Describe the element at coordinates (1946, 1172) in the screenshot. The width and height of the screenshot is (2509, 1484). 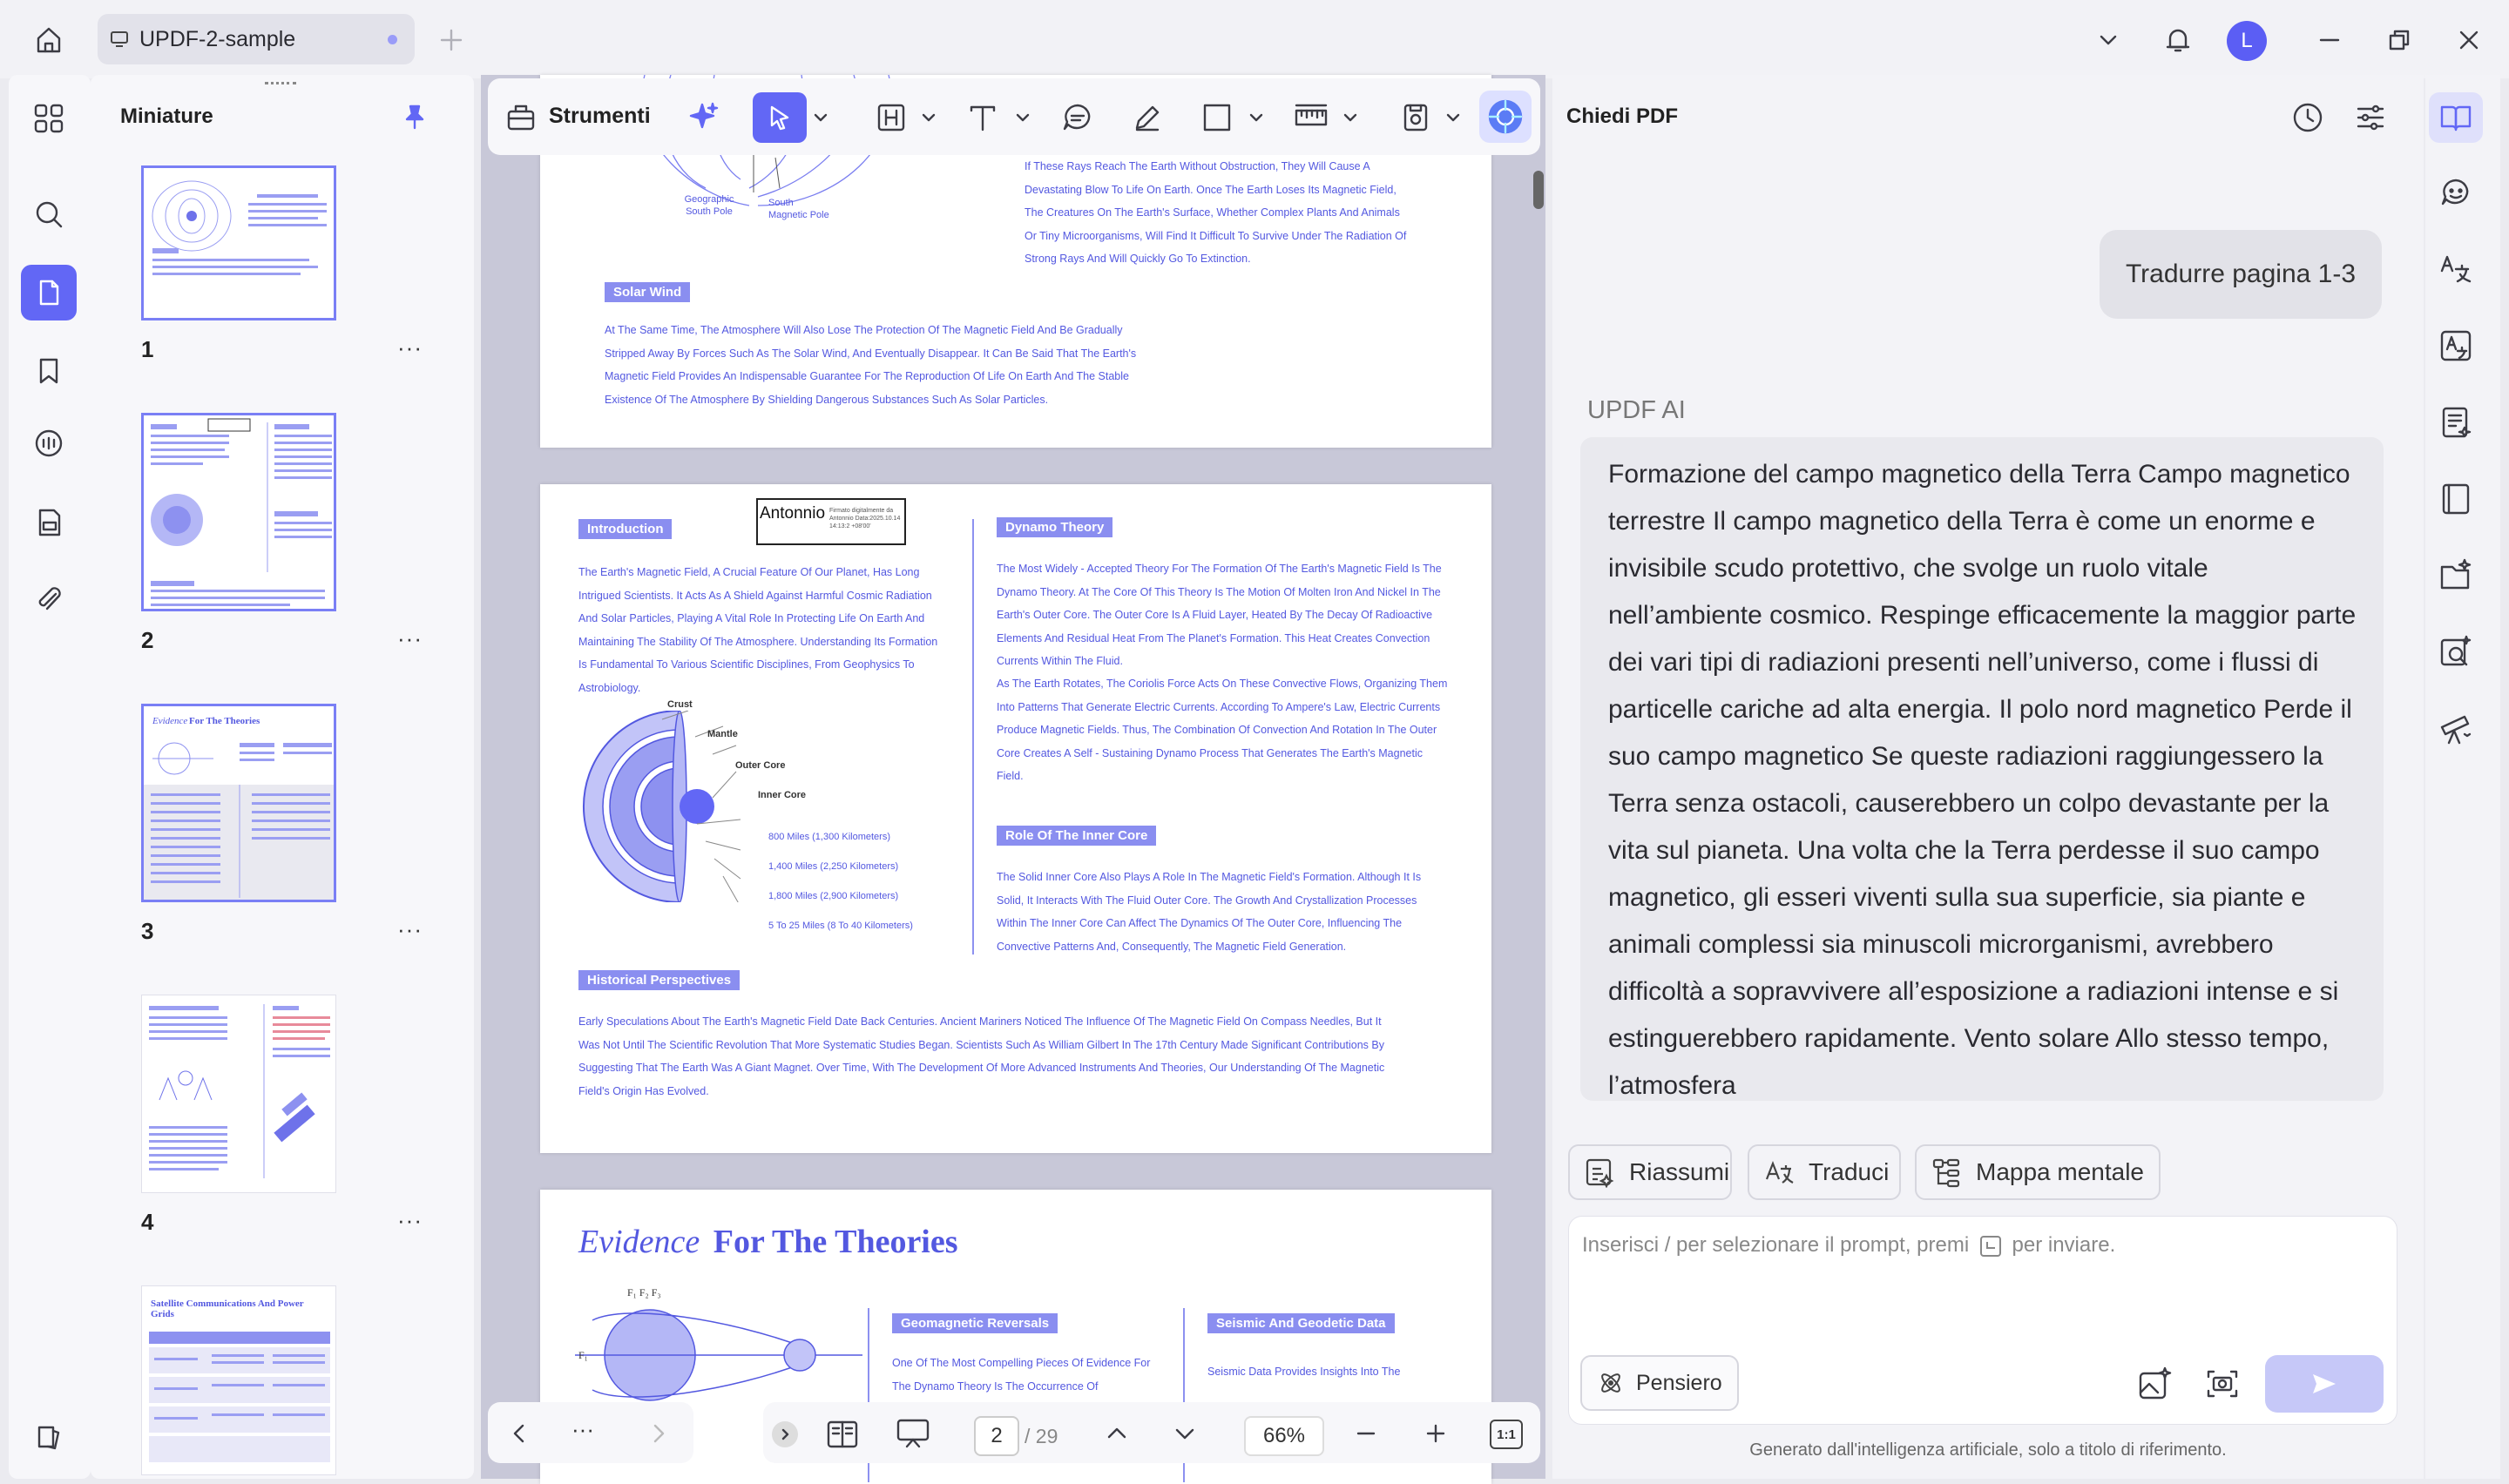
I see `mindmap-icon` at that location.